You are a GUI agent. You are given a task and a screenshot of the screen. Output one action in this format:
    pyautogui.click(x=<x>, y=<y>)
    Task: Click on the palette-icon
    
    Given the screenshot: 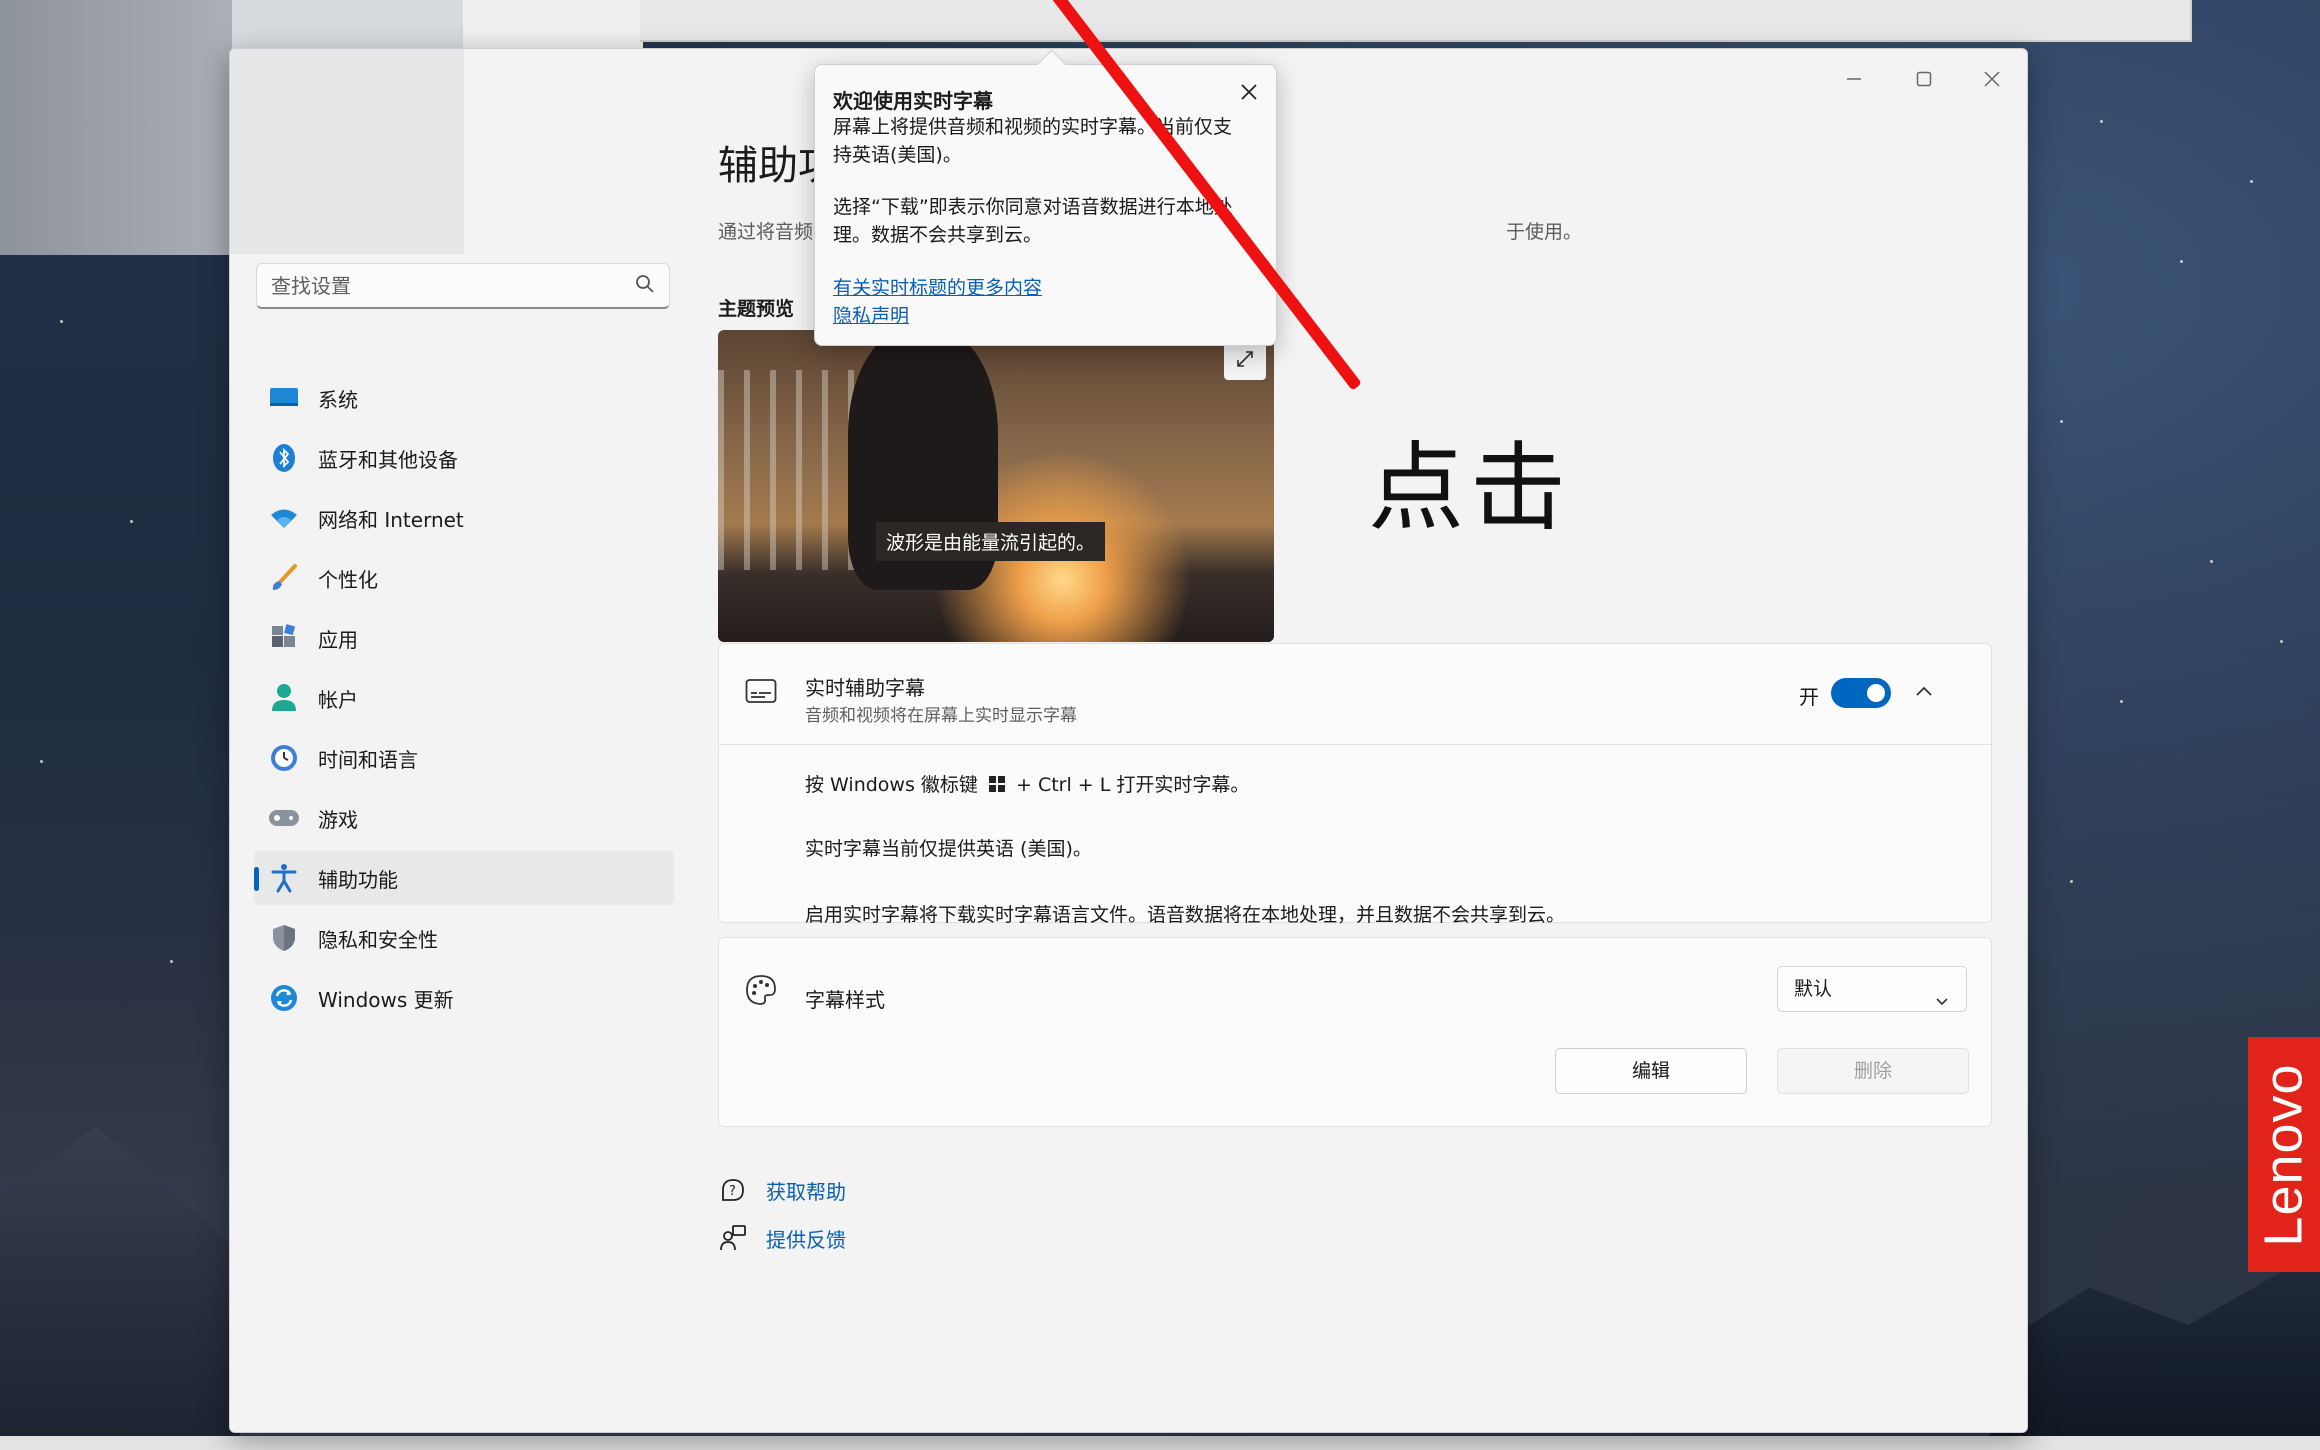 What is the action you would take?
    pyautogui.click(x=761, y=992)
    